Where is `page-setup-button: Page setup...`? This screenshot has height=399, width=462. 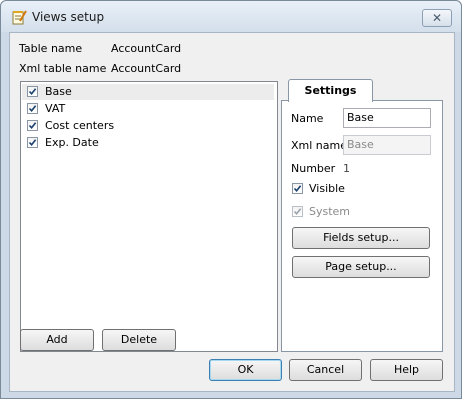
page-setup-button: Page setup... is located at coordinates (361, 267).